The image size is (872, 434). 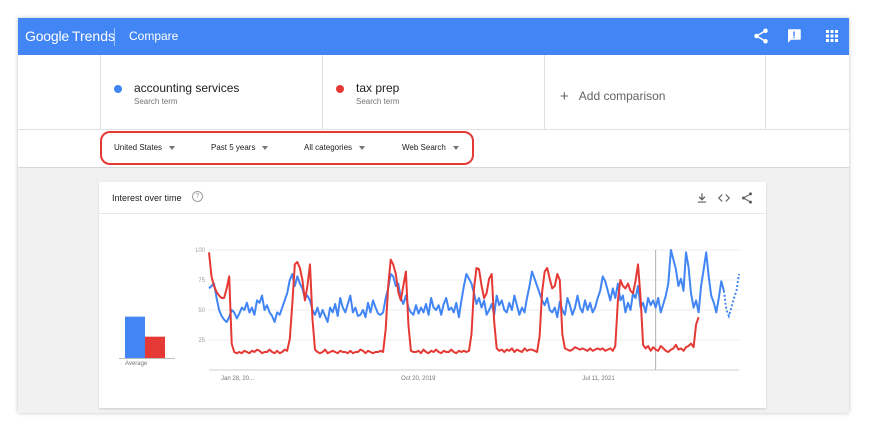 What do you see at coordinates (93, 36) in the screenshot?
I see `brand-trends: Trends` at bounding box center [93, 36].